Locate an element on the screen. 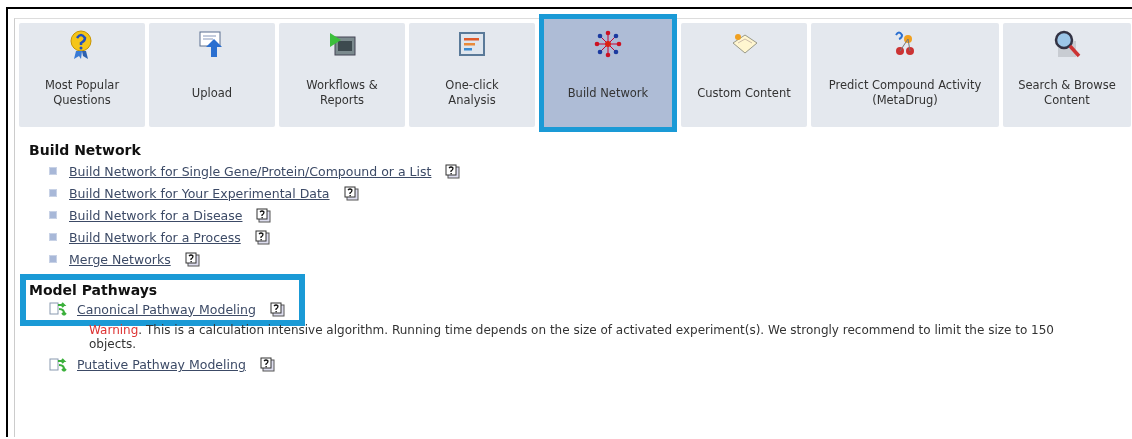 Image resolution: width=1132 pixels, height=439 pixels. nav-tab: Upload is located at coordinates (212, 75).